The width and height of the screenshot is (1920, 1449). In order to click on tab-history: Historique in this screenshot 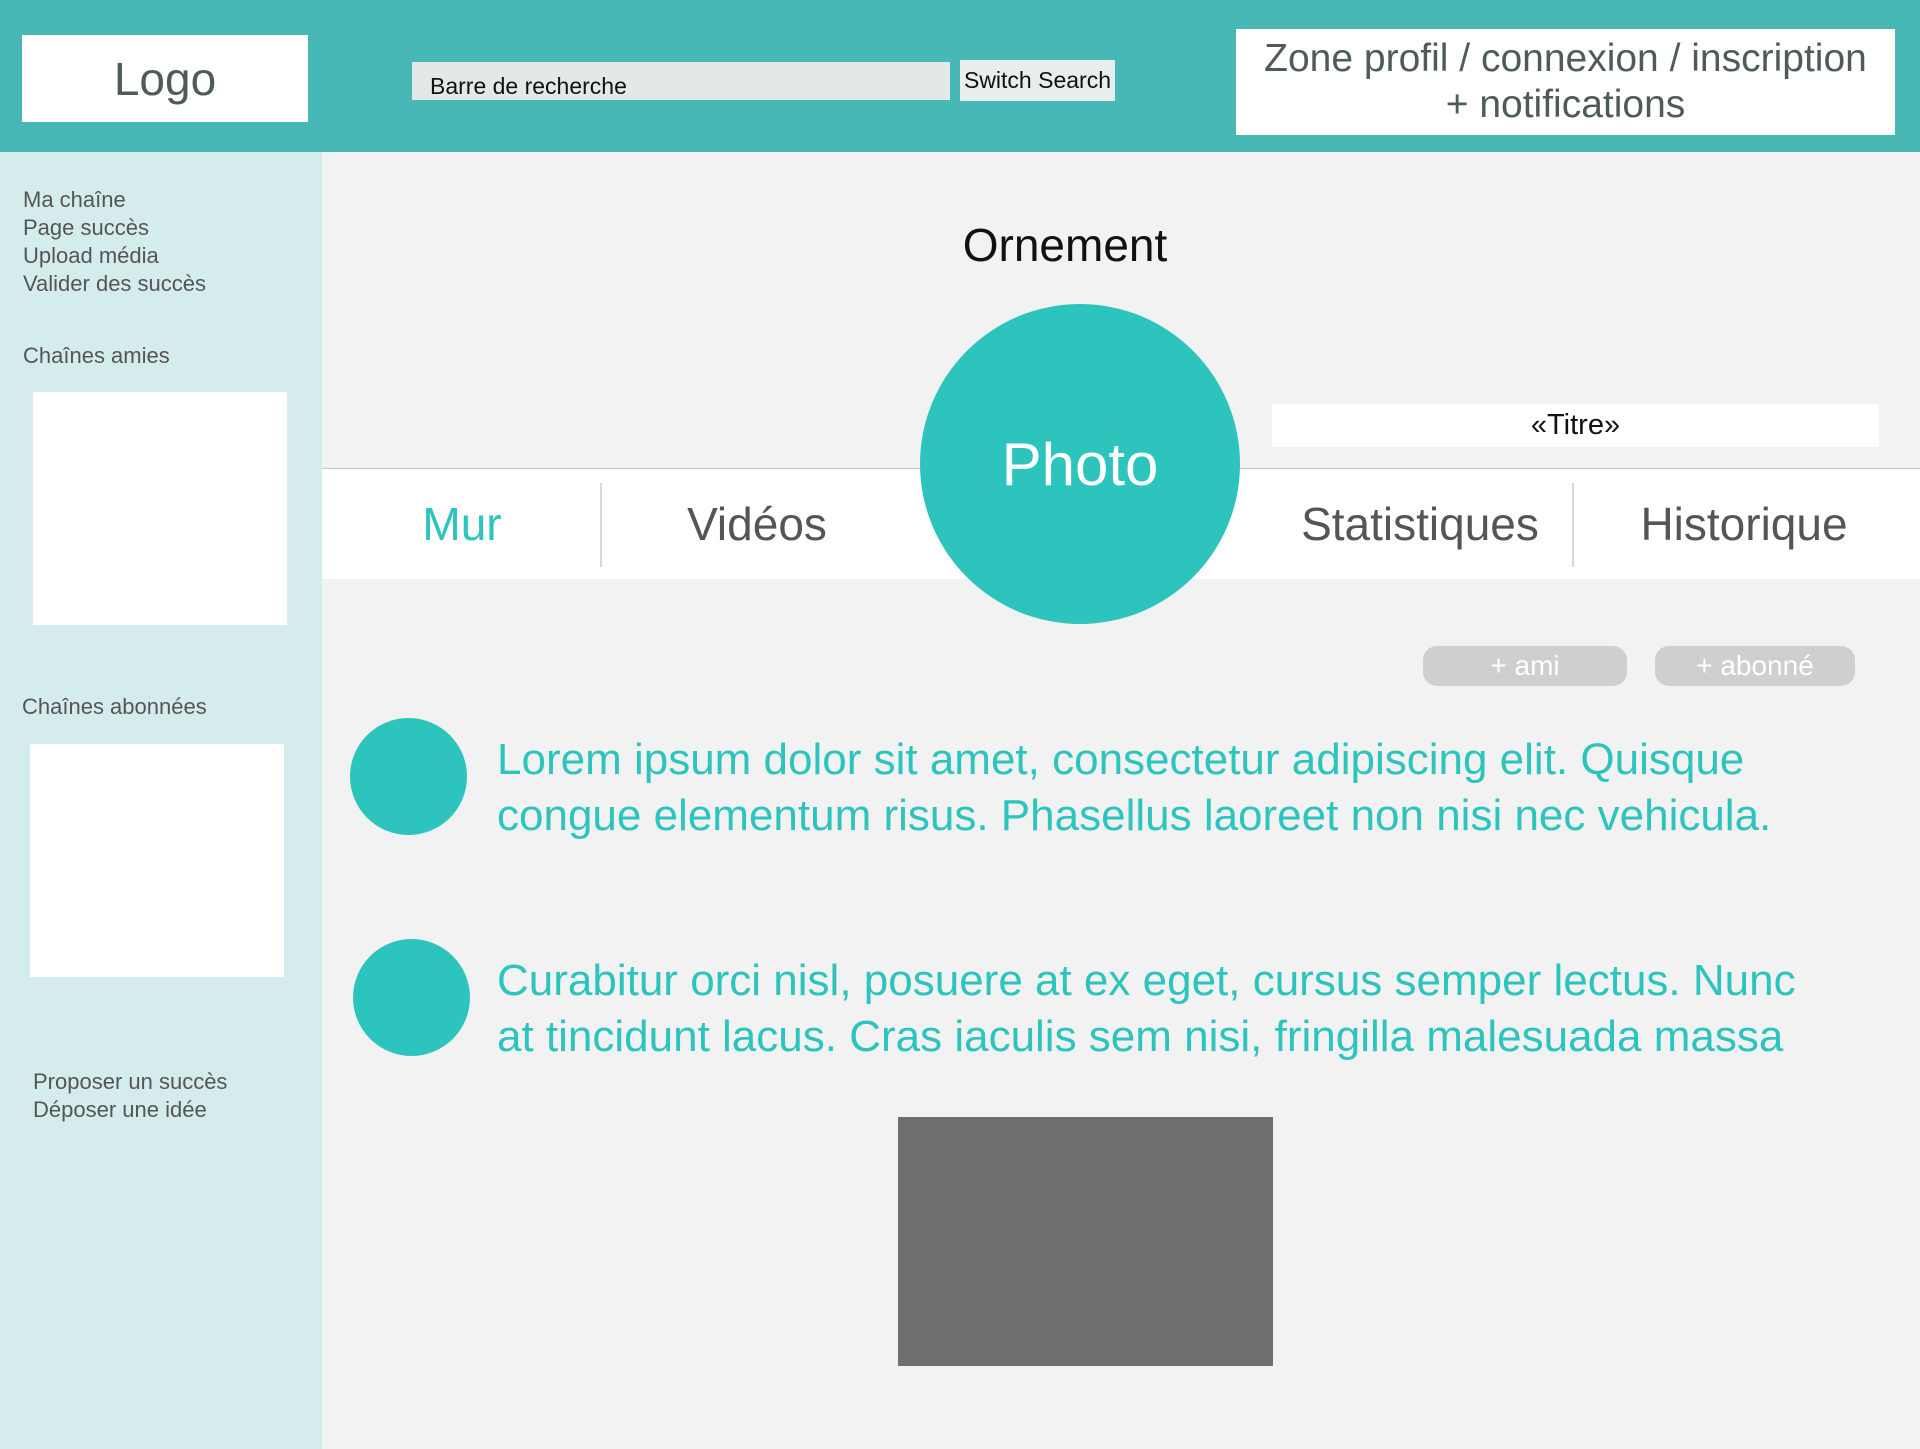, I will do `click(1744, 524)`.